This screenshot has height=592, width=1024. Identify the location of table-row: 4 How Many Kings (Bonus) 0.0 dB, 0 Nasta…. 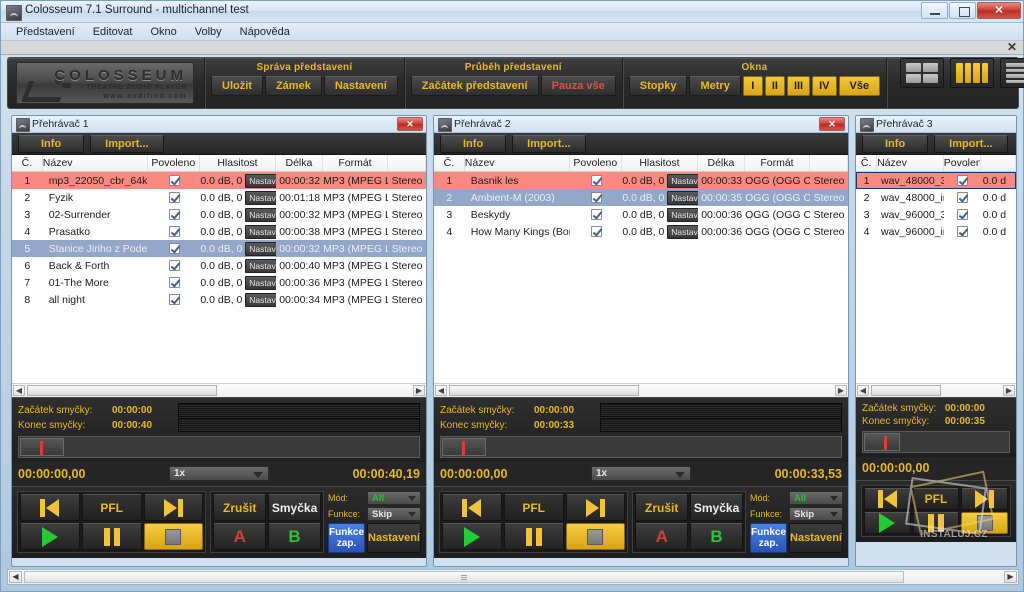
(641, 231).